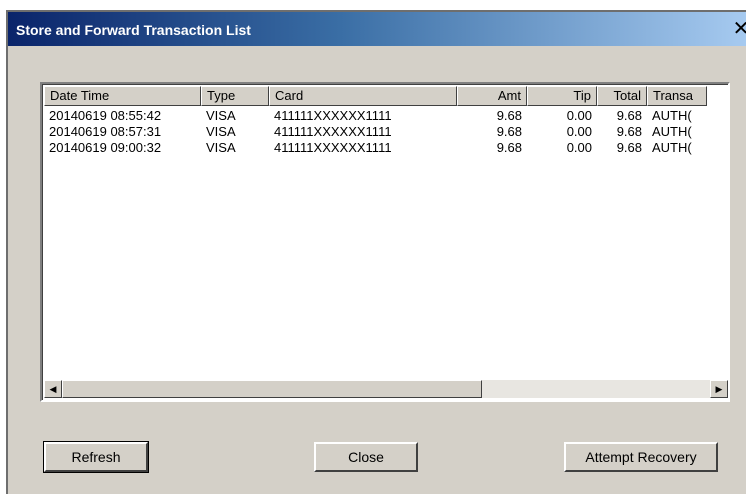  I want to click on column-header-card: Card, so click(363, 96).